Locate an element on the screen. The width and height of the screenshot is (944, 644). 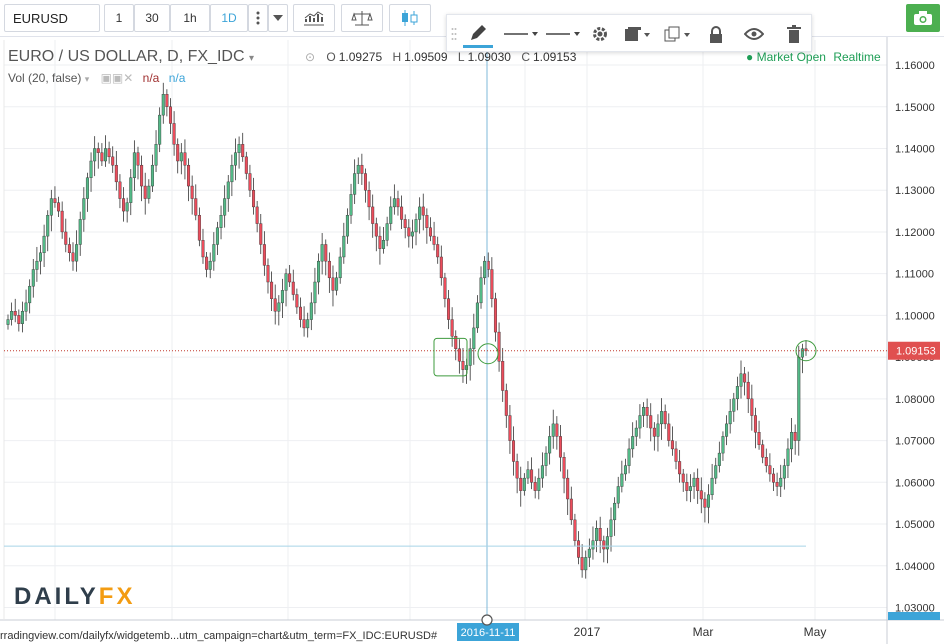
market-open-label: Market Open is located at coordinates (791, 57).